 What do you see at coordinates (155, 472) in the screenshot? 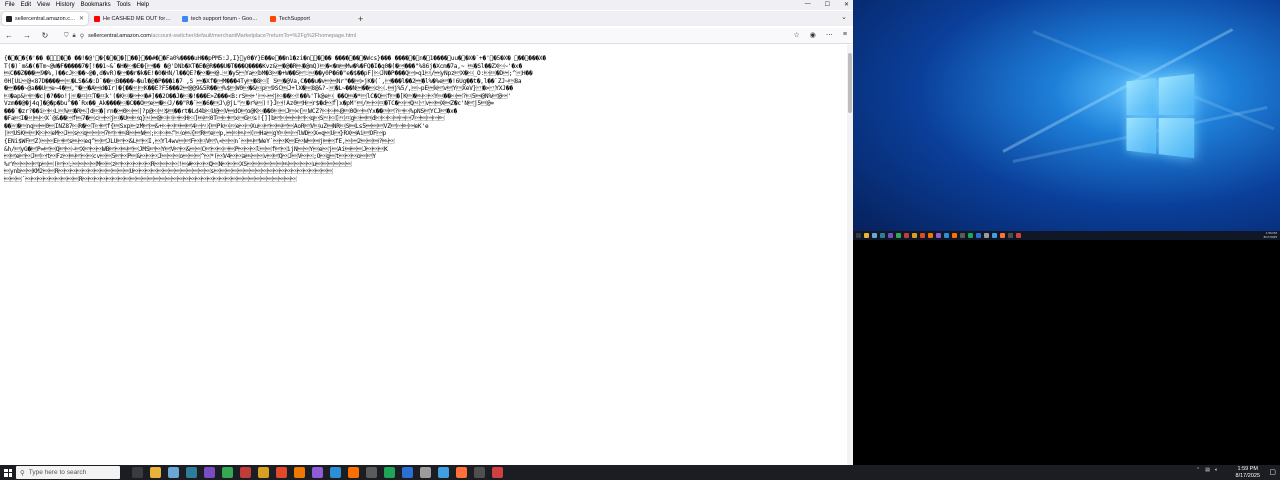
I see `file-explorer-icon` at bounding box center [155, 472].